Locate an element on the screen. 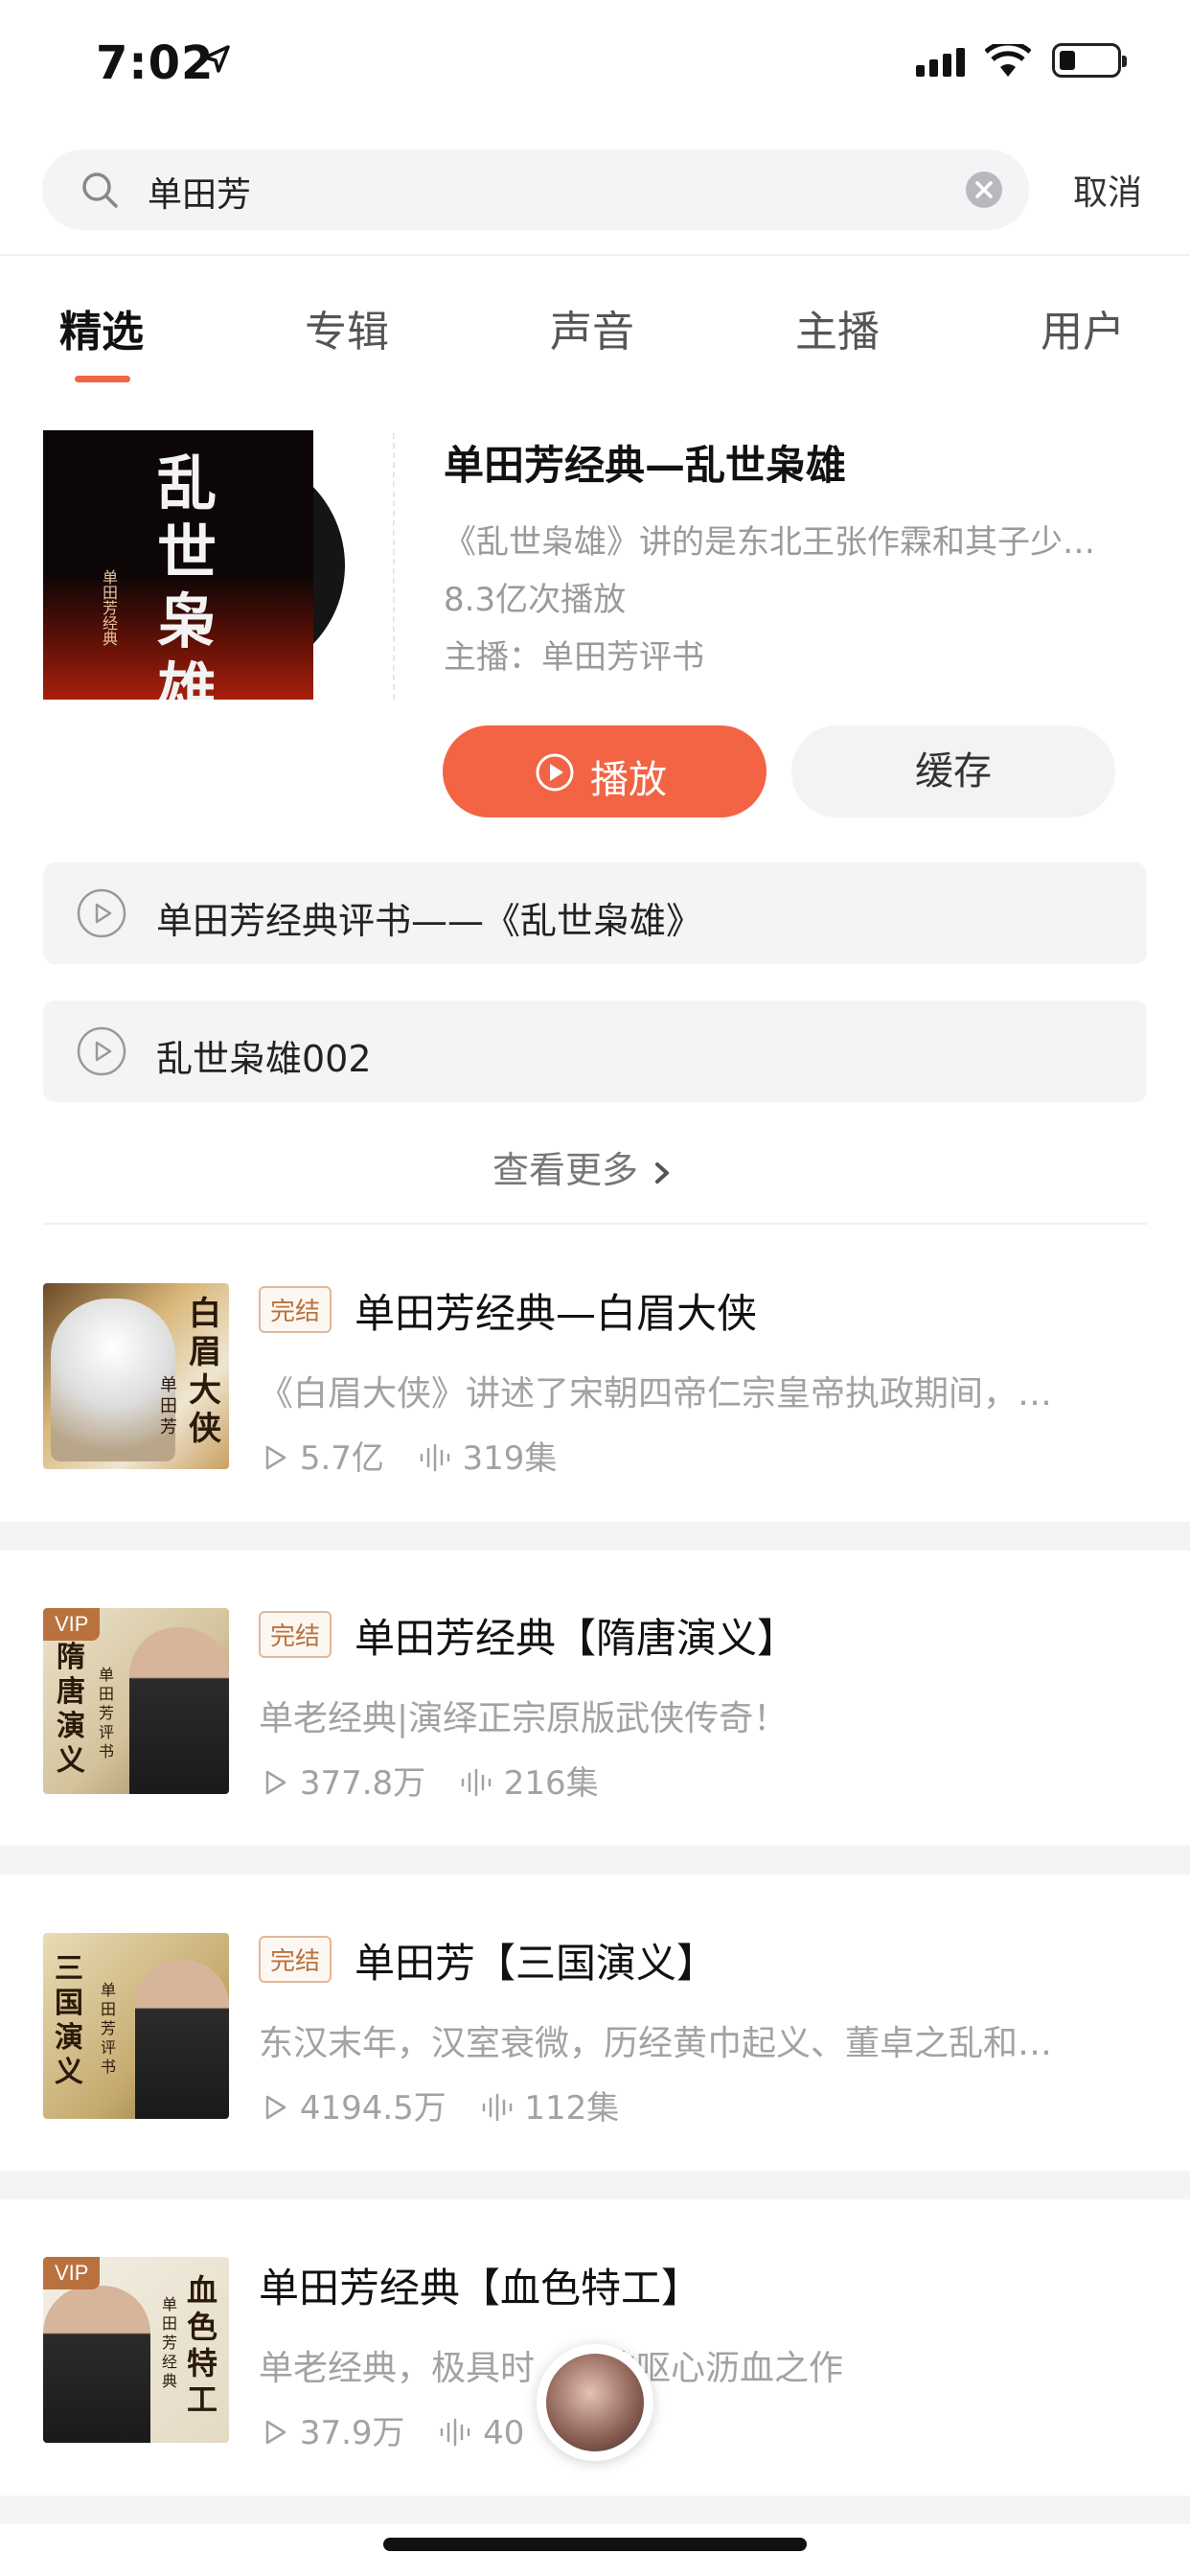 This screenshot has height=2576, width=1190. cover-title-text: 白眉大侠 is located at coordinates (205, 1371).